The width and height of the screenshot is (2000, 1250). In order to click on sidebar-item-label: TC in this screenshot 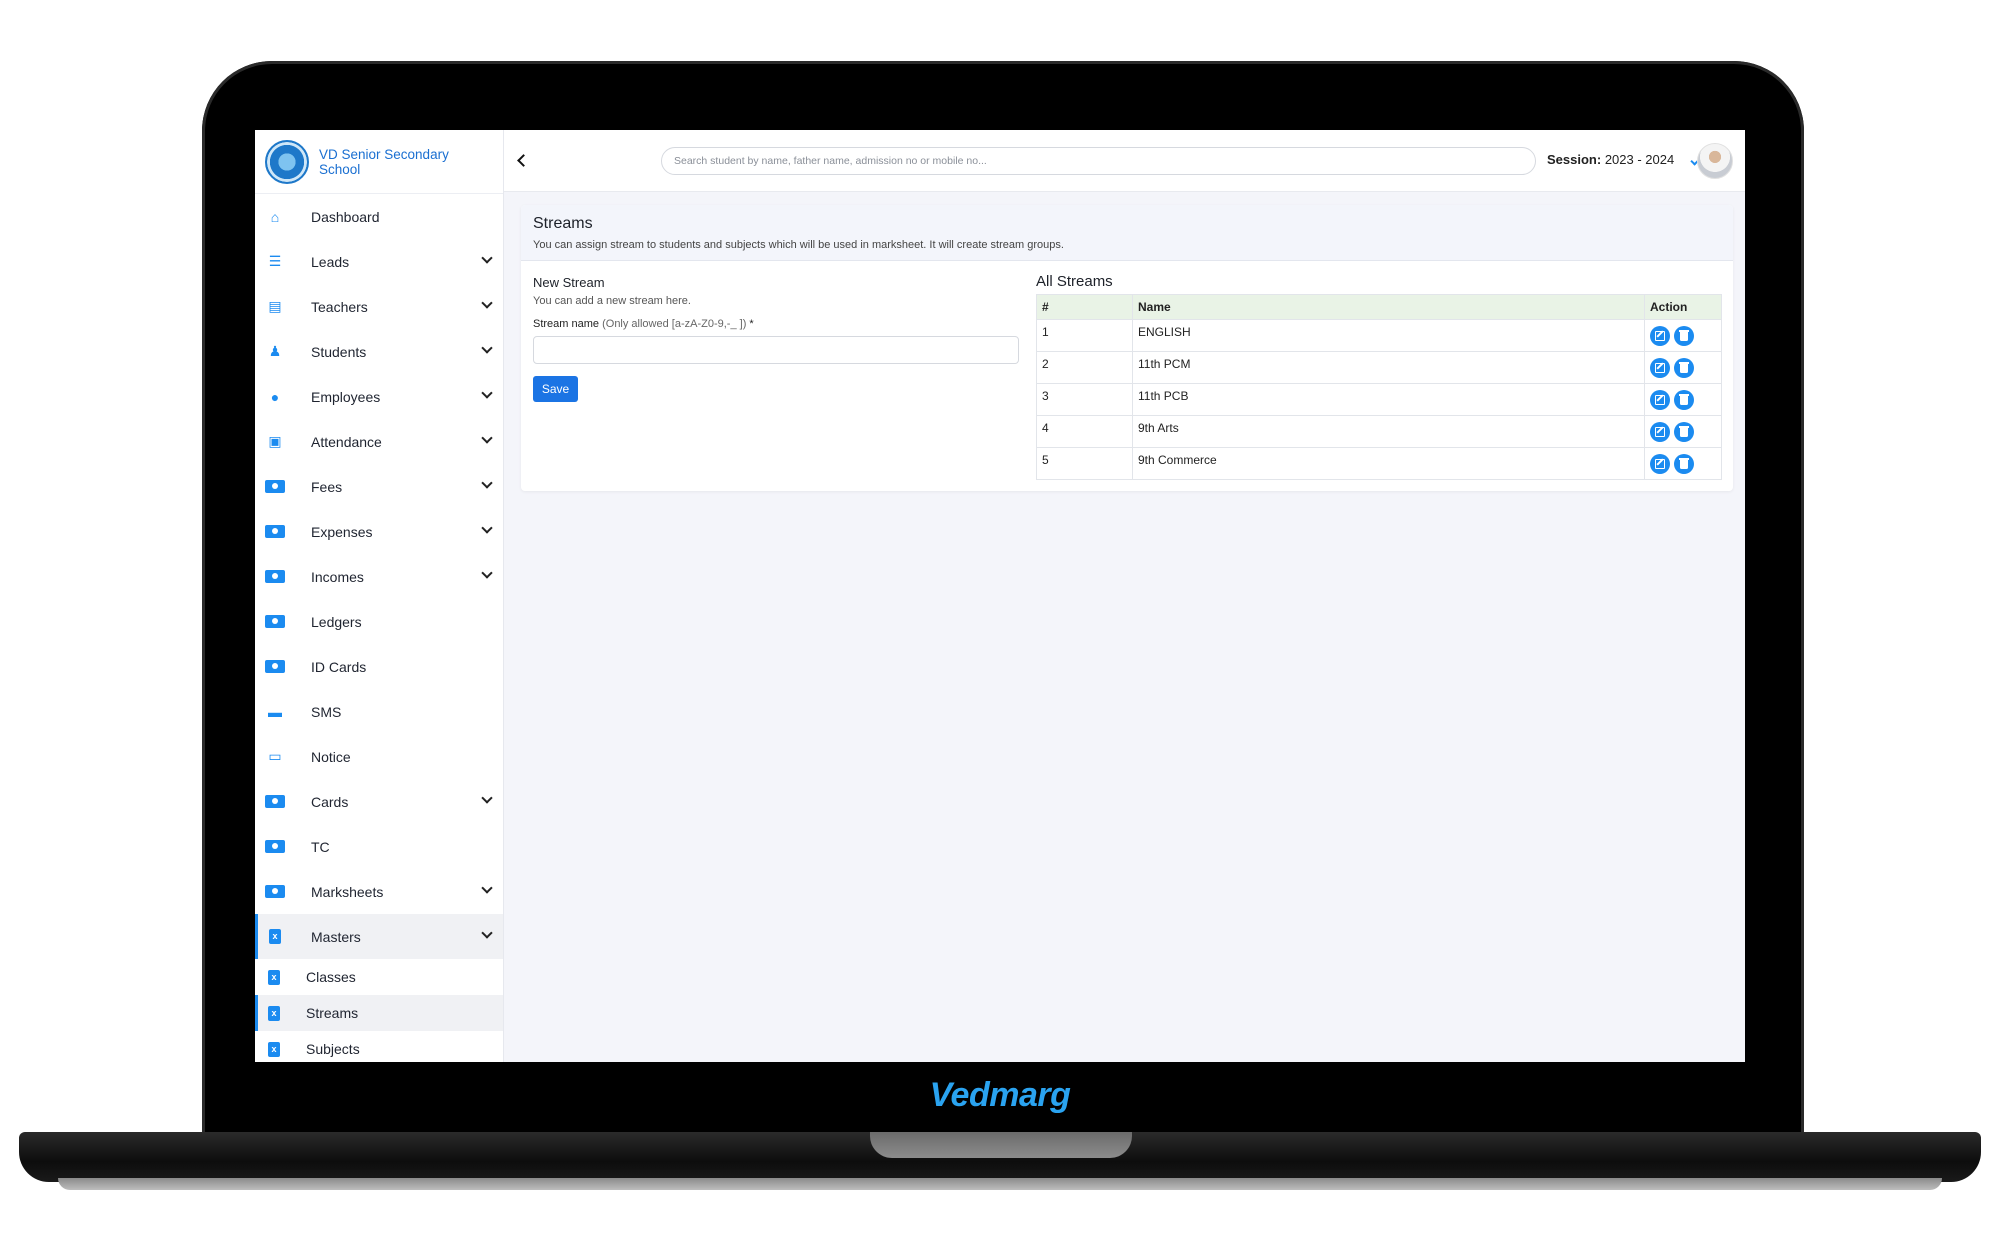, I will do `click(320, 846)`.